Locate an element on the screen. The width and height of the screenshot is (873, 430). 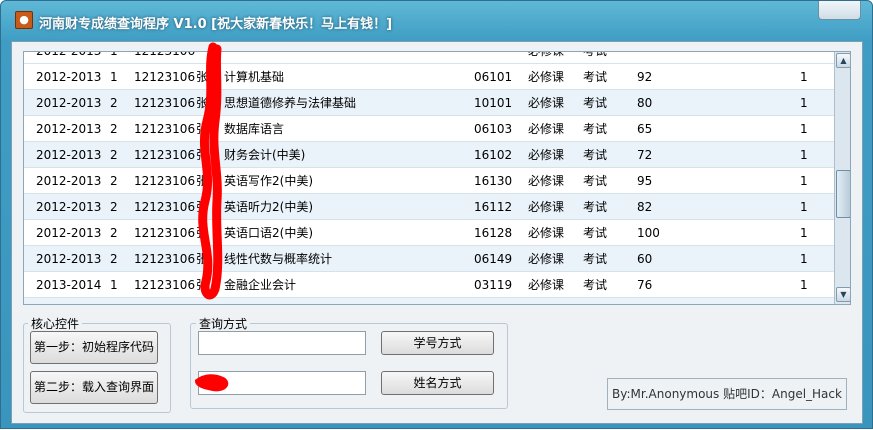
close-button is located at coordinates (839, 10).